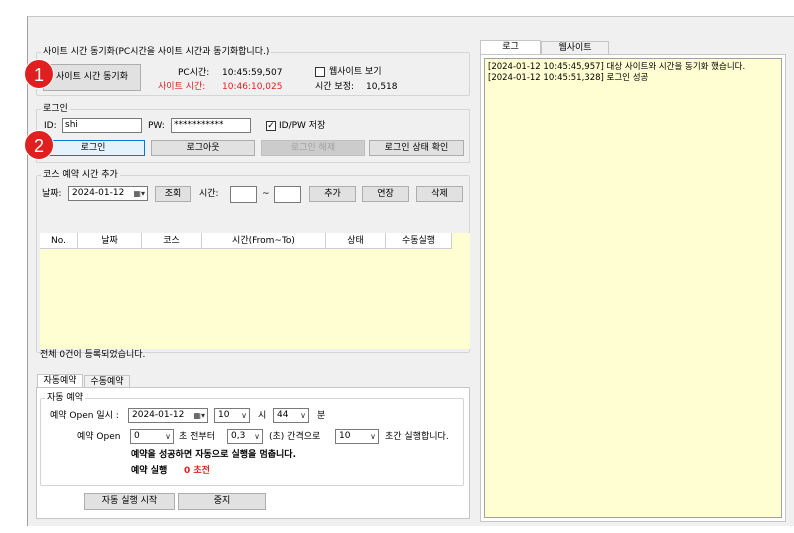 The image size is (794, 533). I want to click on minute-value: 44, so click(283, 415).